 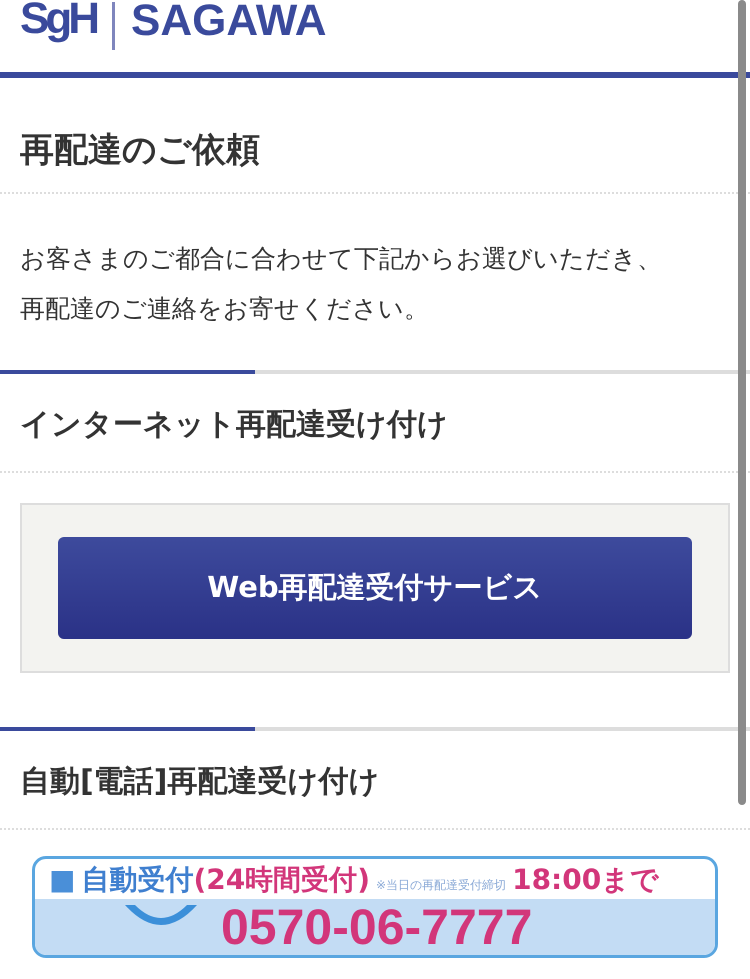 What do you see at coordinates (375, 588) in the screenshot?
I see `web-redelivery-button: Web再配達受付サービス` at bounding box center [375, 588].